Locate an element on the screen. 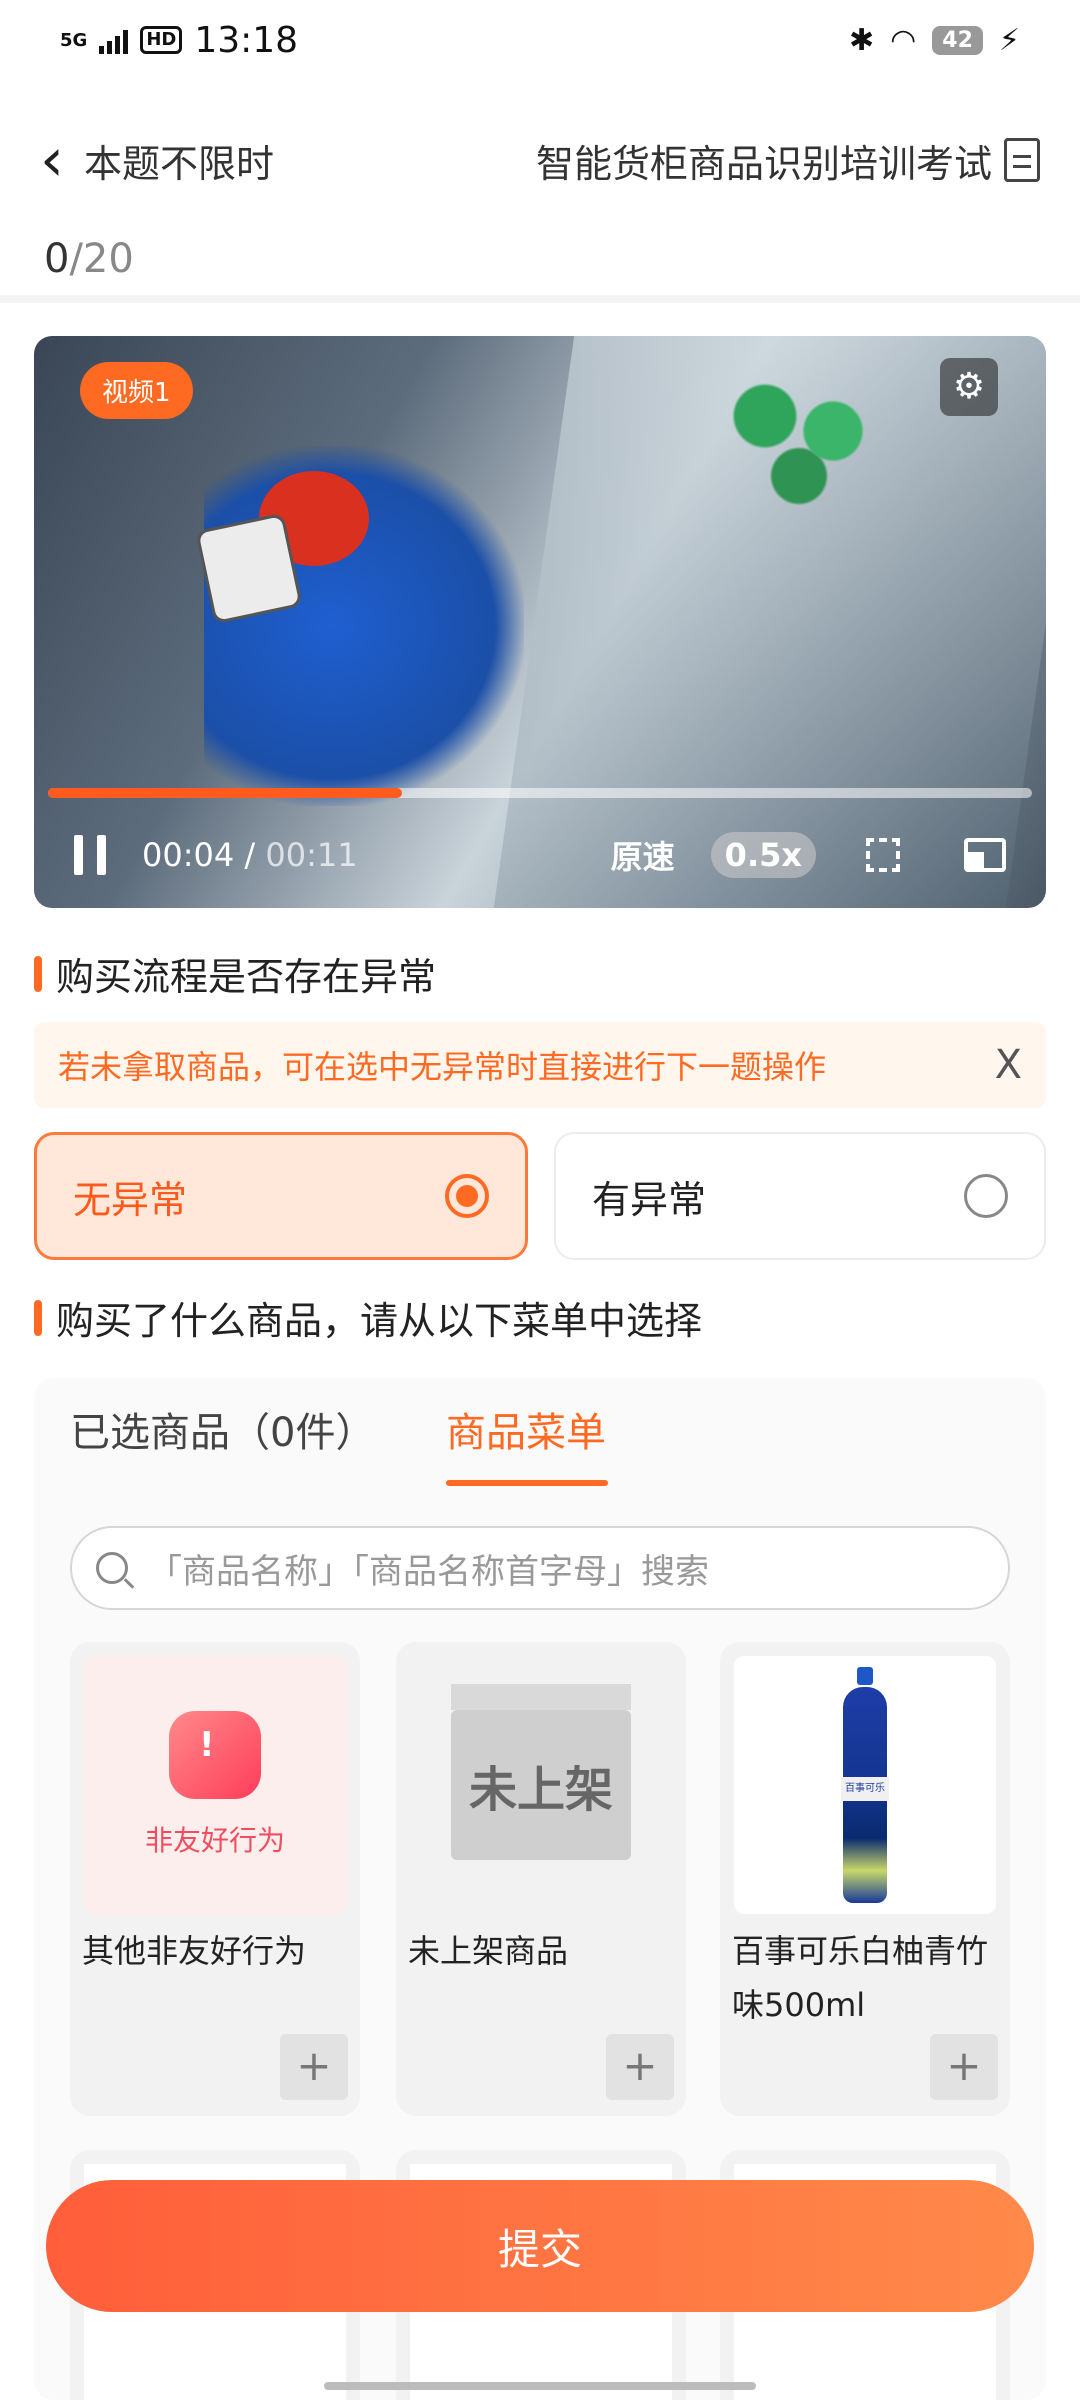  time-limit-label: 本题不限时 is located at coordinates (179, 163).